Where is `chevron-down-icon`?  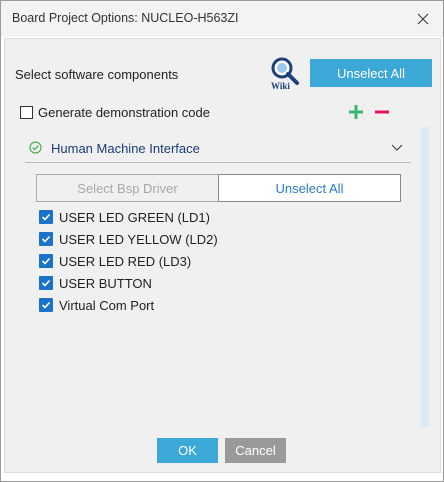
chevron-down-icon is located at coordinates (397, 147).